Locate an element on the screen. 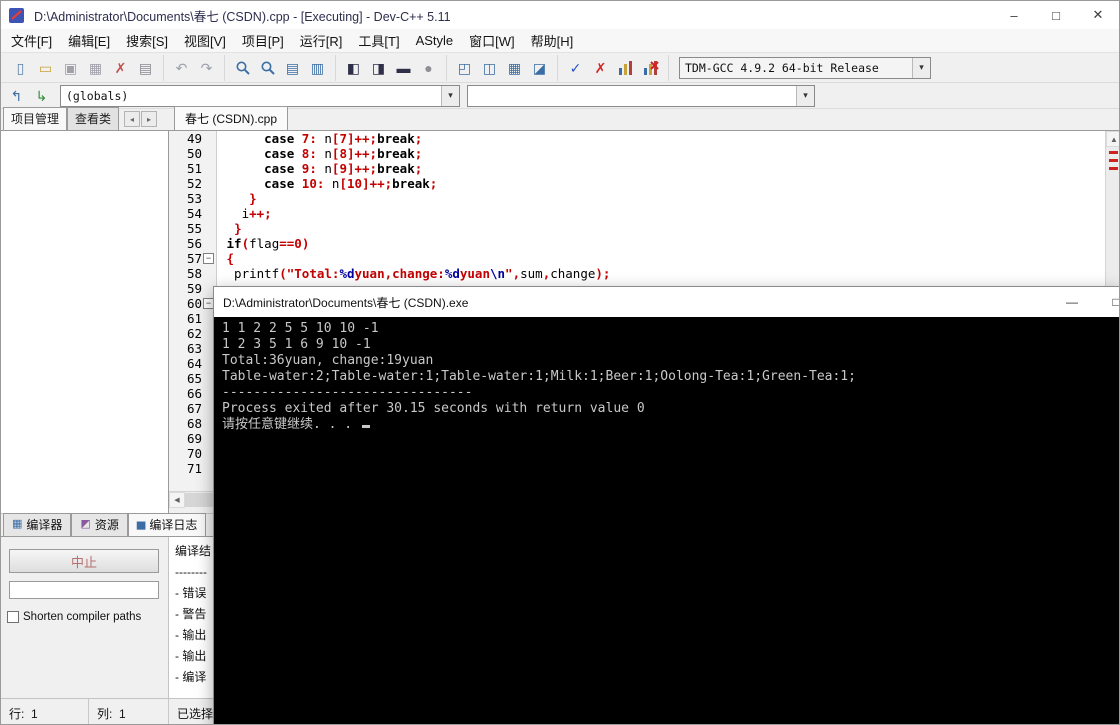  tab-scroll-left-icon: ◂ is located at coordinates (132, 119).